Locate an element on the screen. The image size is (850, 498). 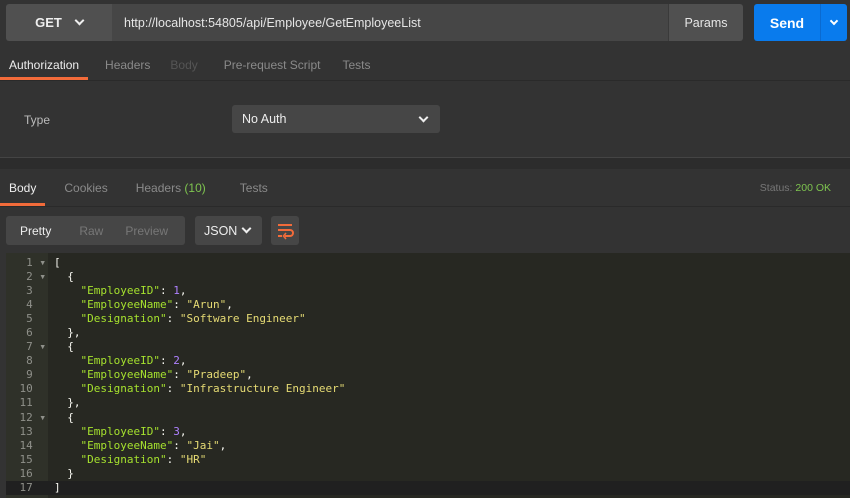
code-token: "HR" is located at coordinates (193, 459).